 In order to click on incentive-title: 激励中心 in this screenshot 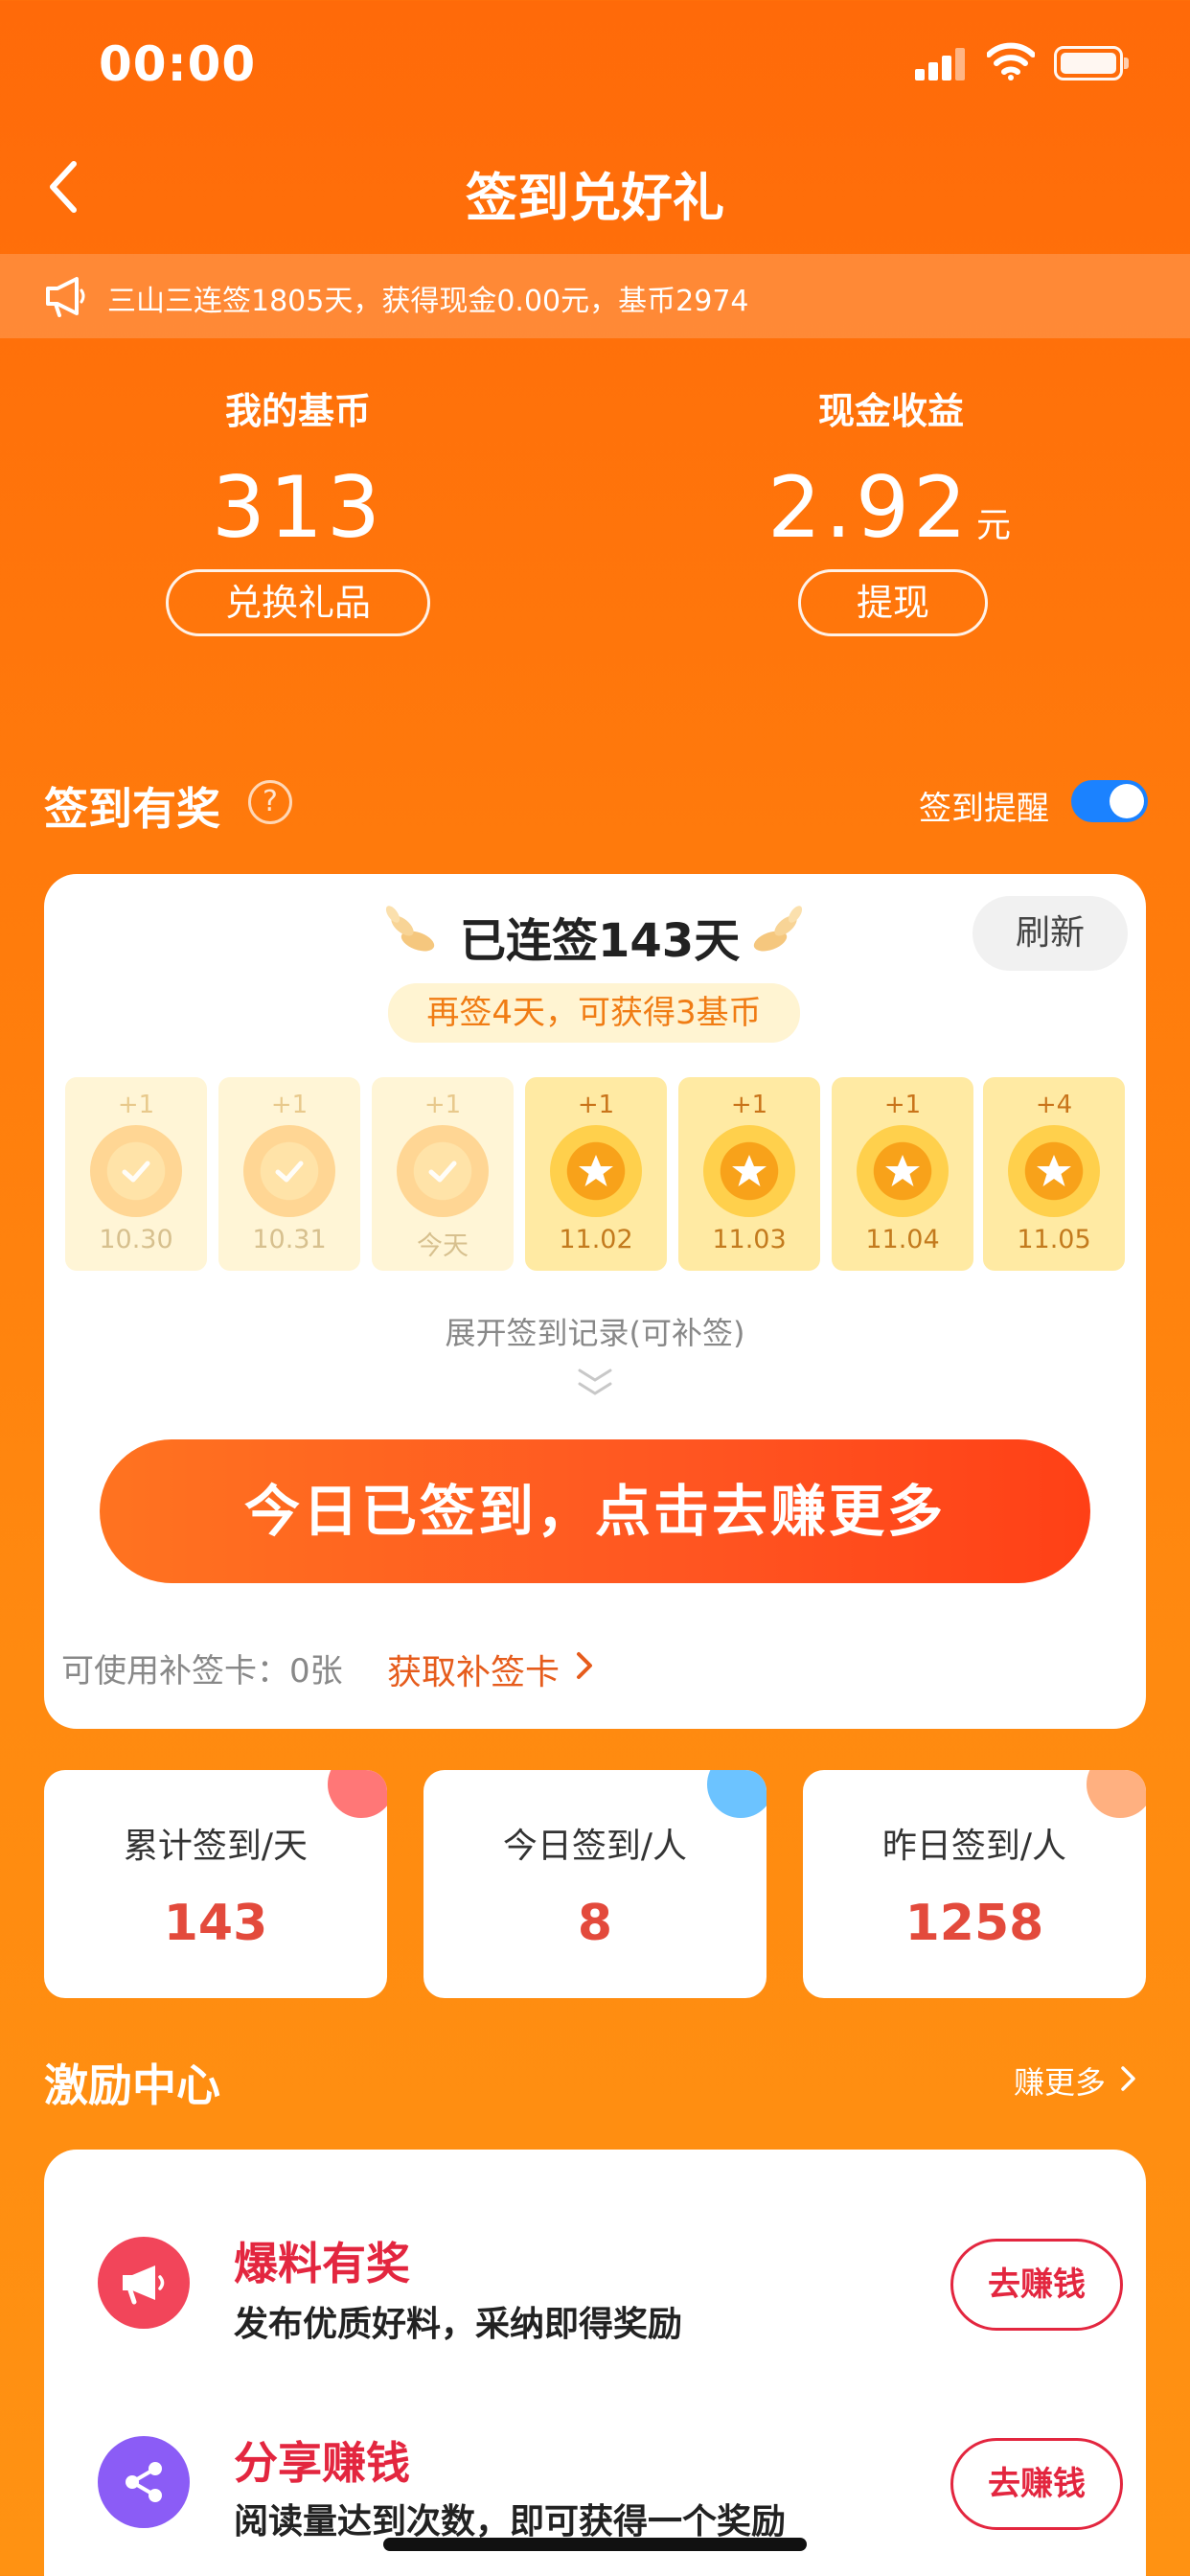, I will do `click(132, 2085)`.